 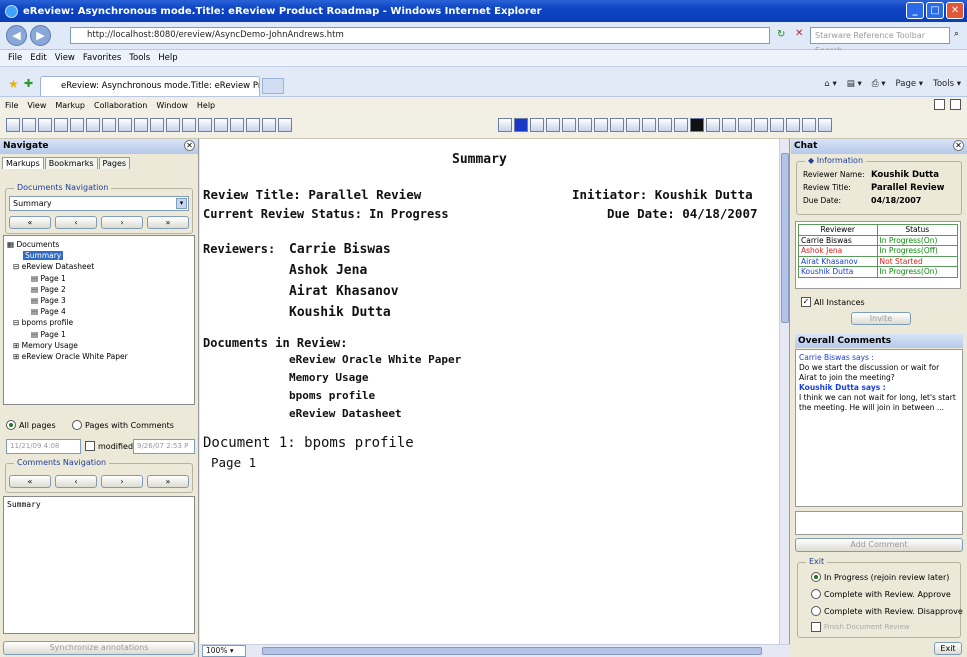 What do you see at coordinates (77, 125) in the screenshot?
I see `paste-icon` at bounding box center [77, 125].